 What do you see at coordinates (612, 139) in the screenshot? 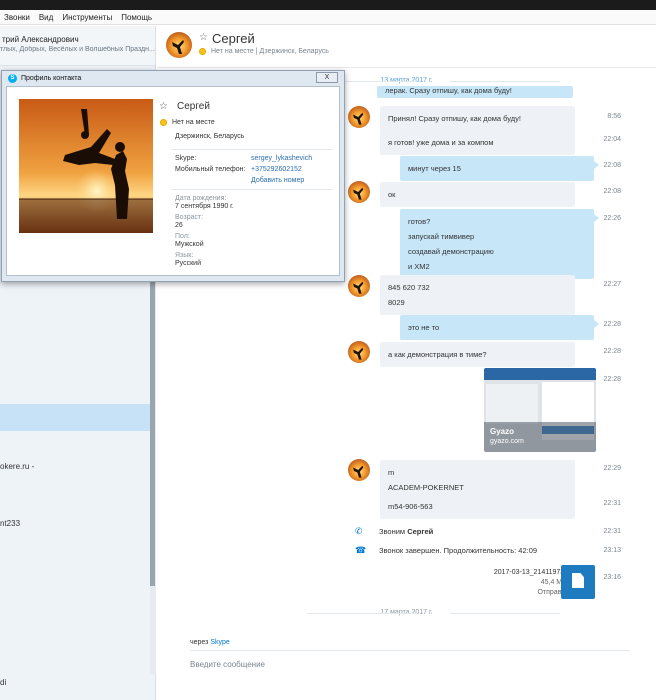
I see `message-time: 22:04` at bounding box center [612, 139].